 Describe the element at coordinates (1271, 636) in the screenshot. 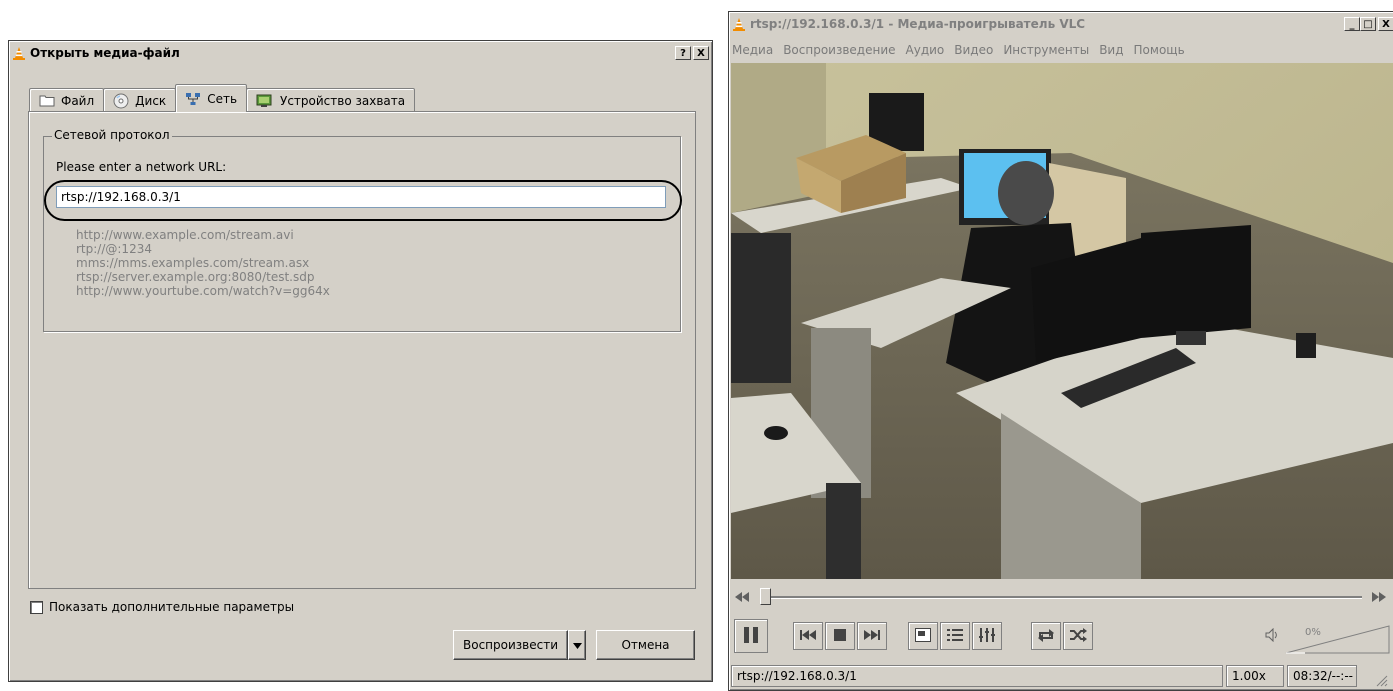

I see `speaker-icon` at that location.